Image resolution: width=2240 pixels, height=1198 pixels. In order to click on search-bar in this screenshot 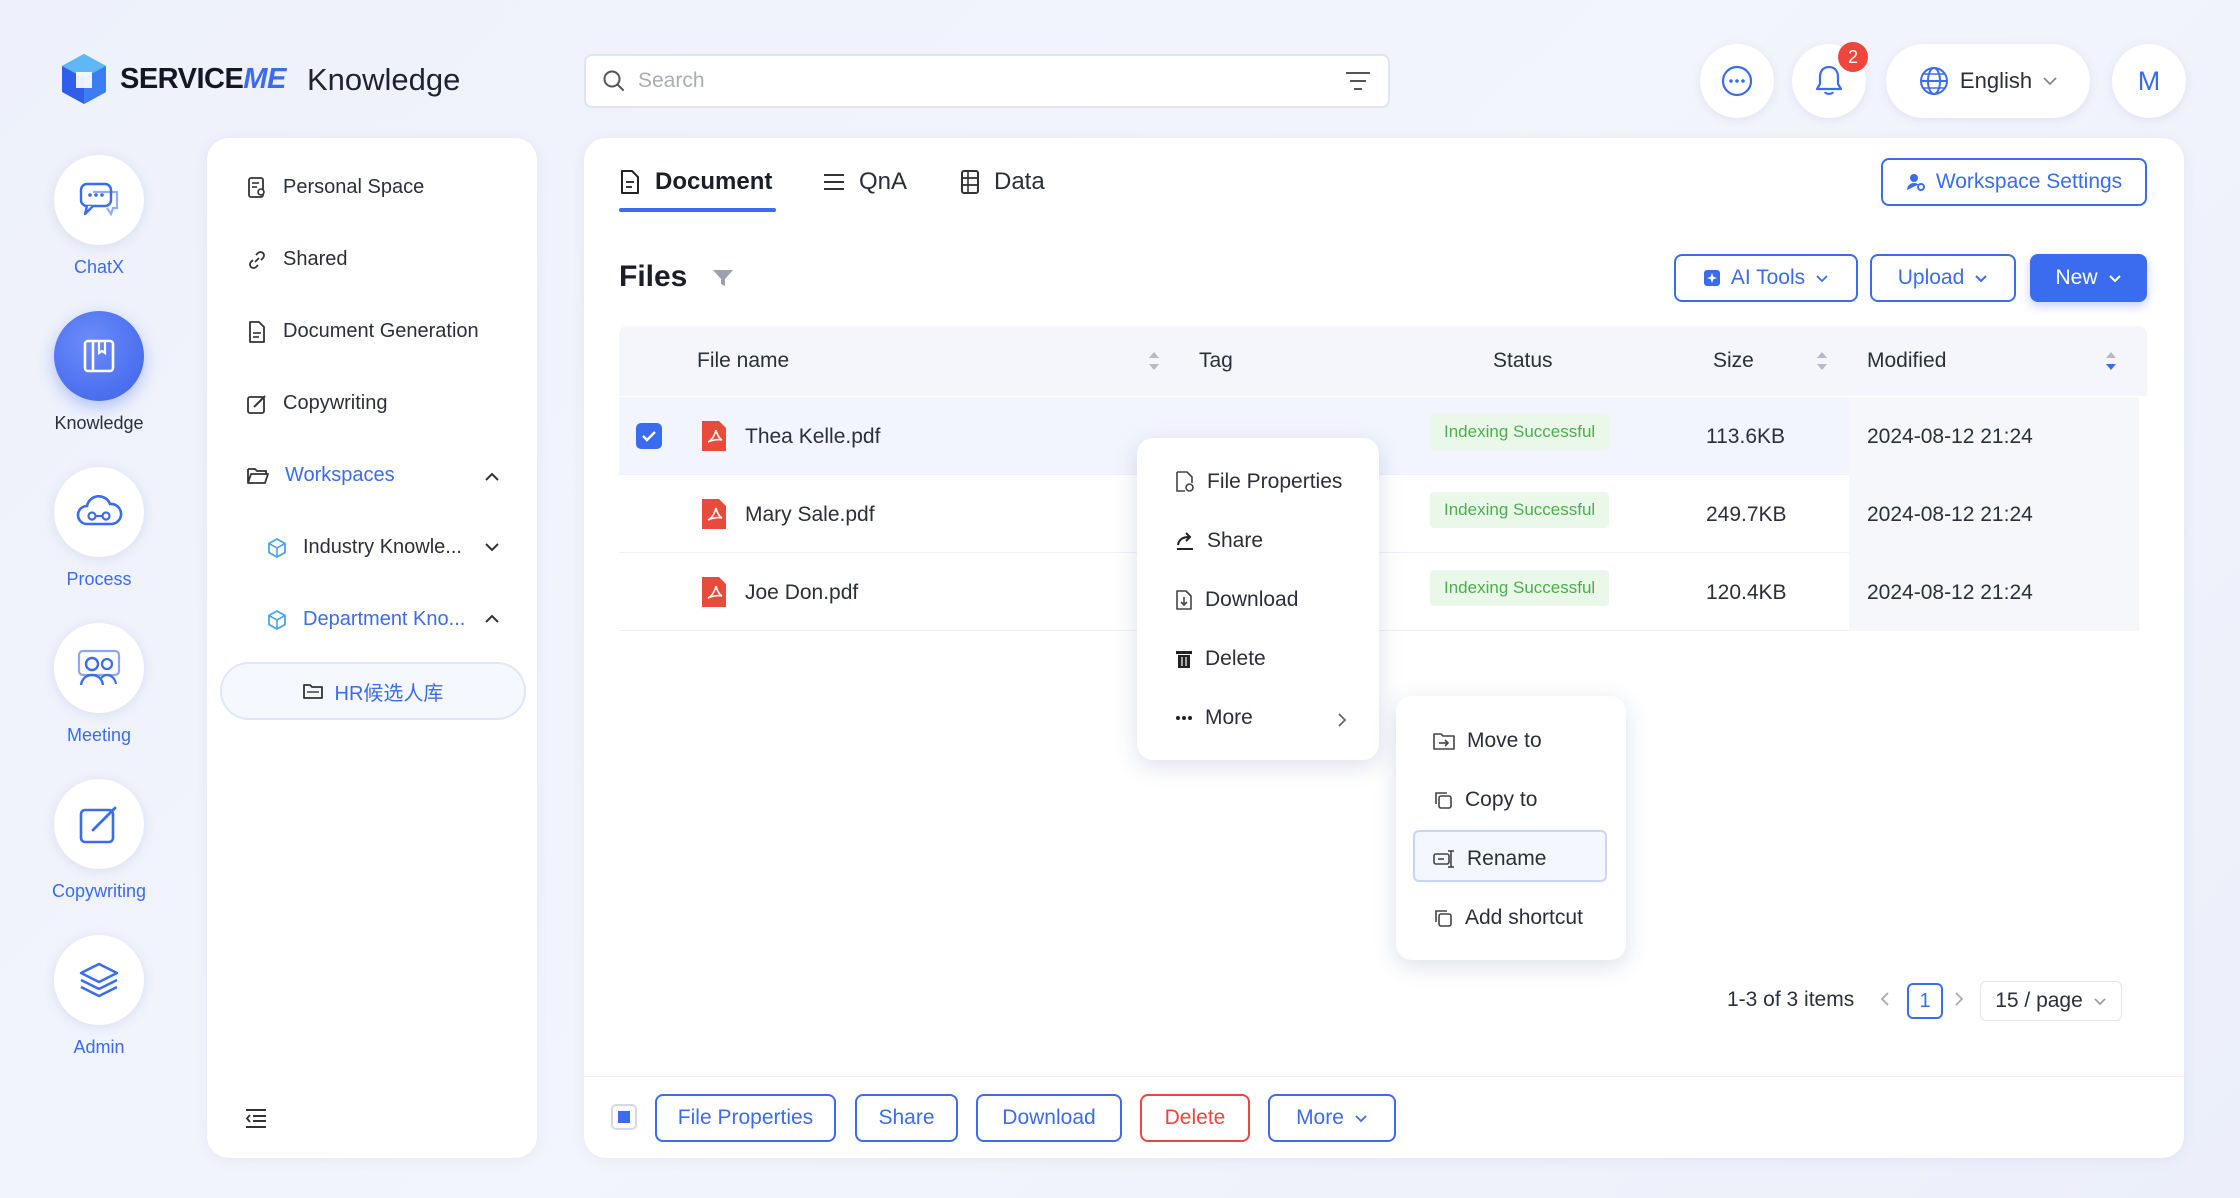, I will do `click(987, 81)`.